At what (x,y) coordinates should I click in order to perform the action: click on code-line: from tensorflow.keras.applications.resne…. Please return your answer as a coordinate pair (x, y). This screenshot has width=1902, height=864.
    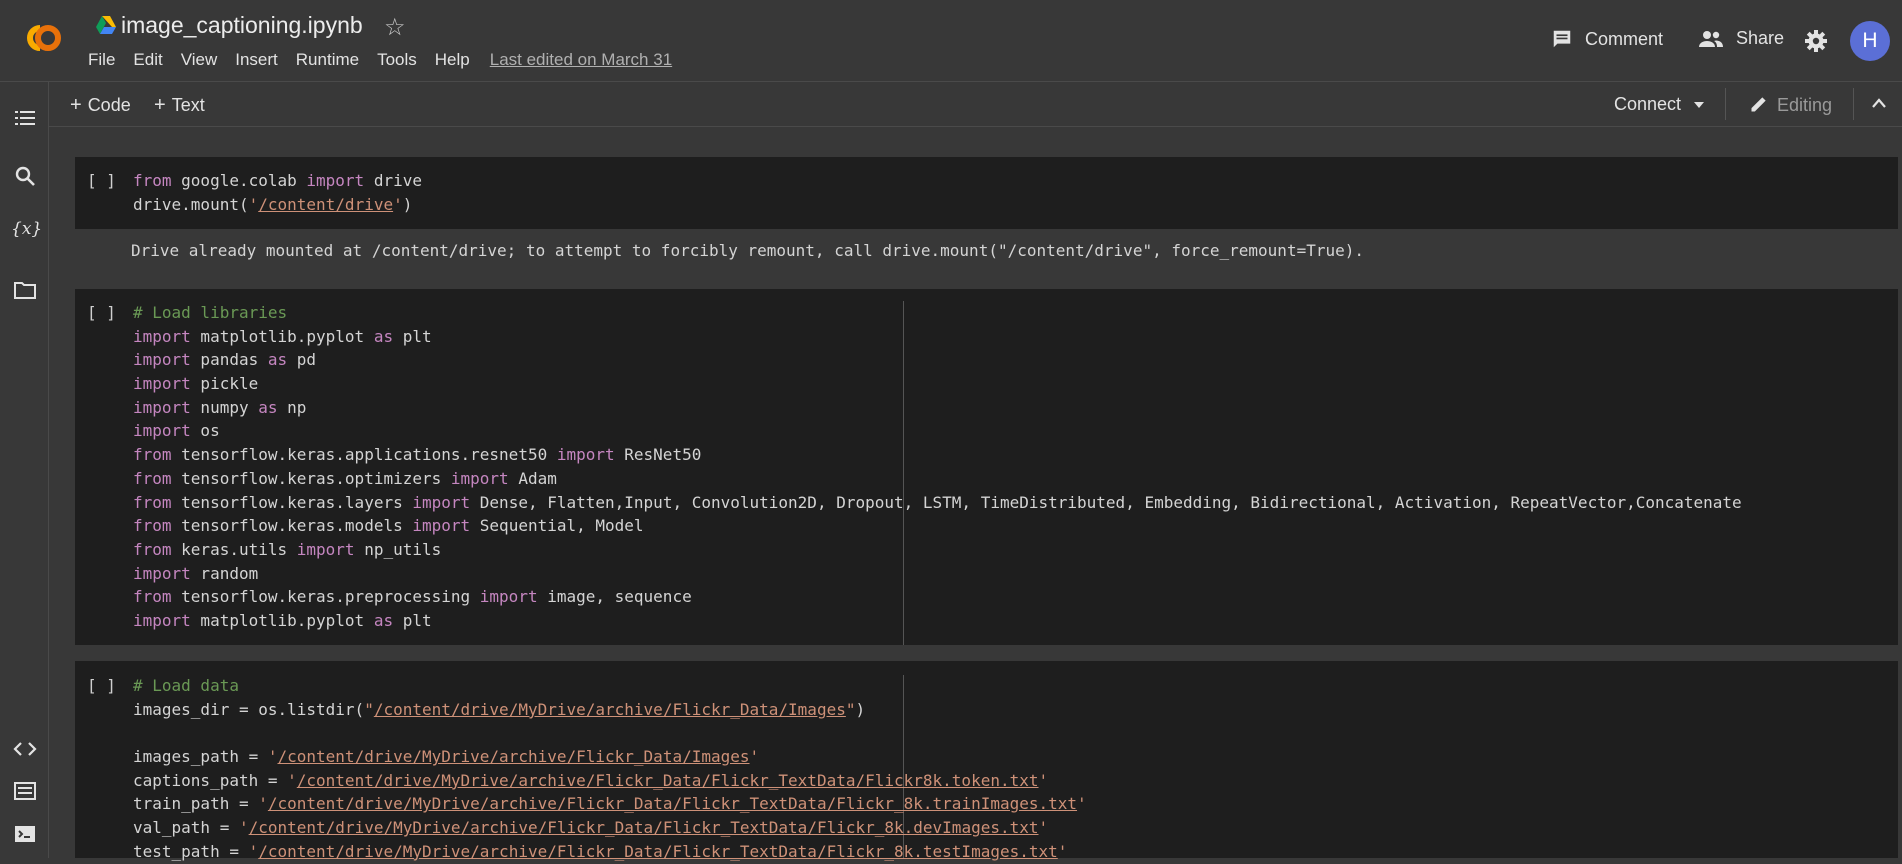
    Looking at the image, I should click on (937, 455).